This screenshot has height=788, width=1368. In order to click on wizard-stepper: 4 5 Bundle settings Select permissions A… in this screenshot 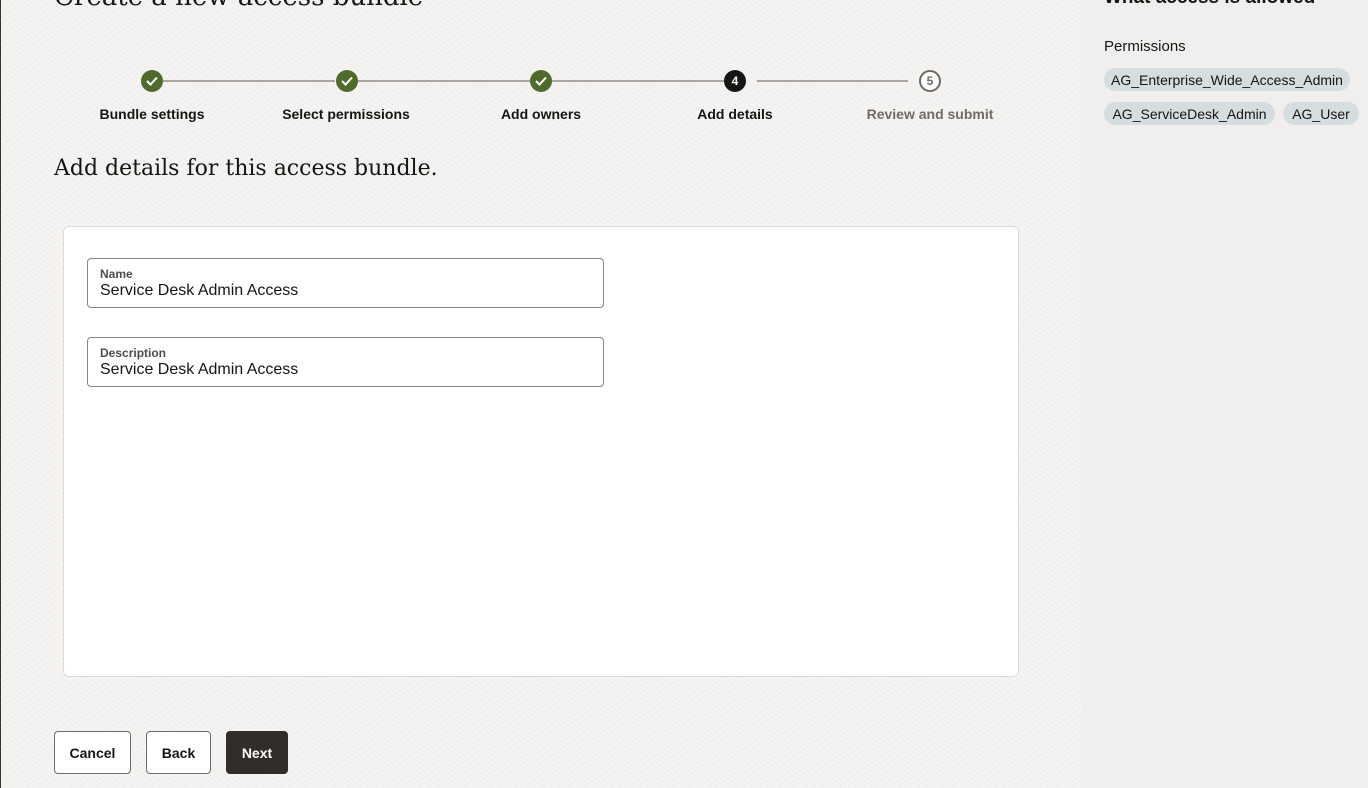, I will do `click(541, 65)`.